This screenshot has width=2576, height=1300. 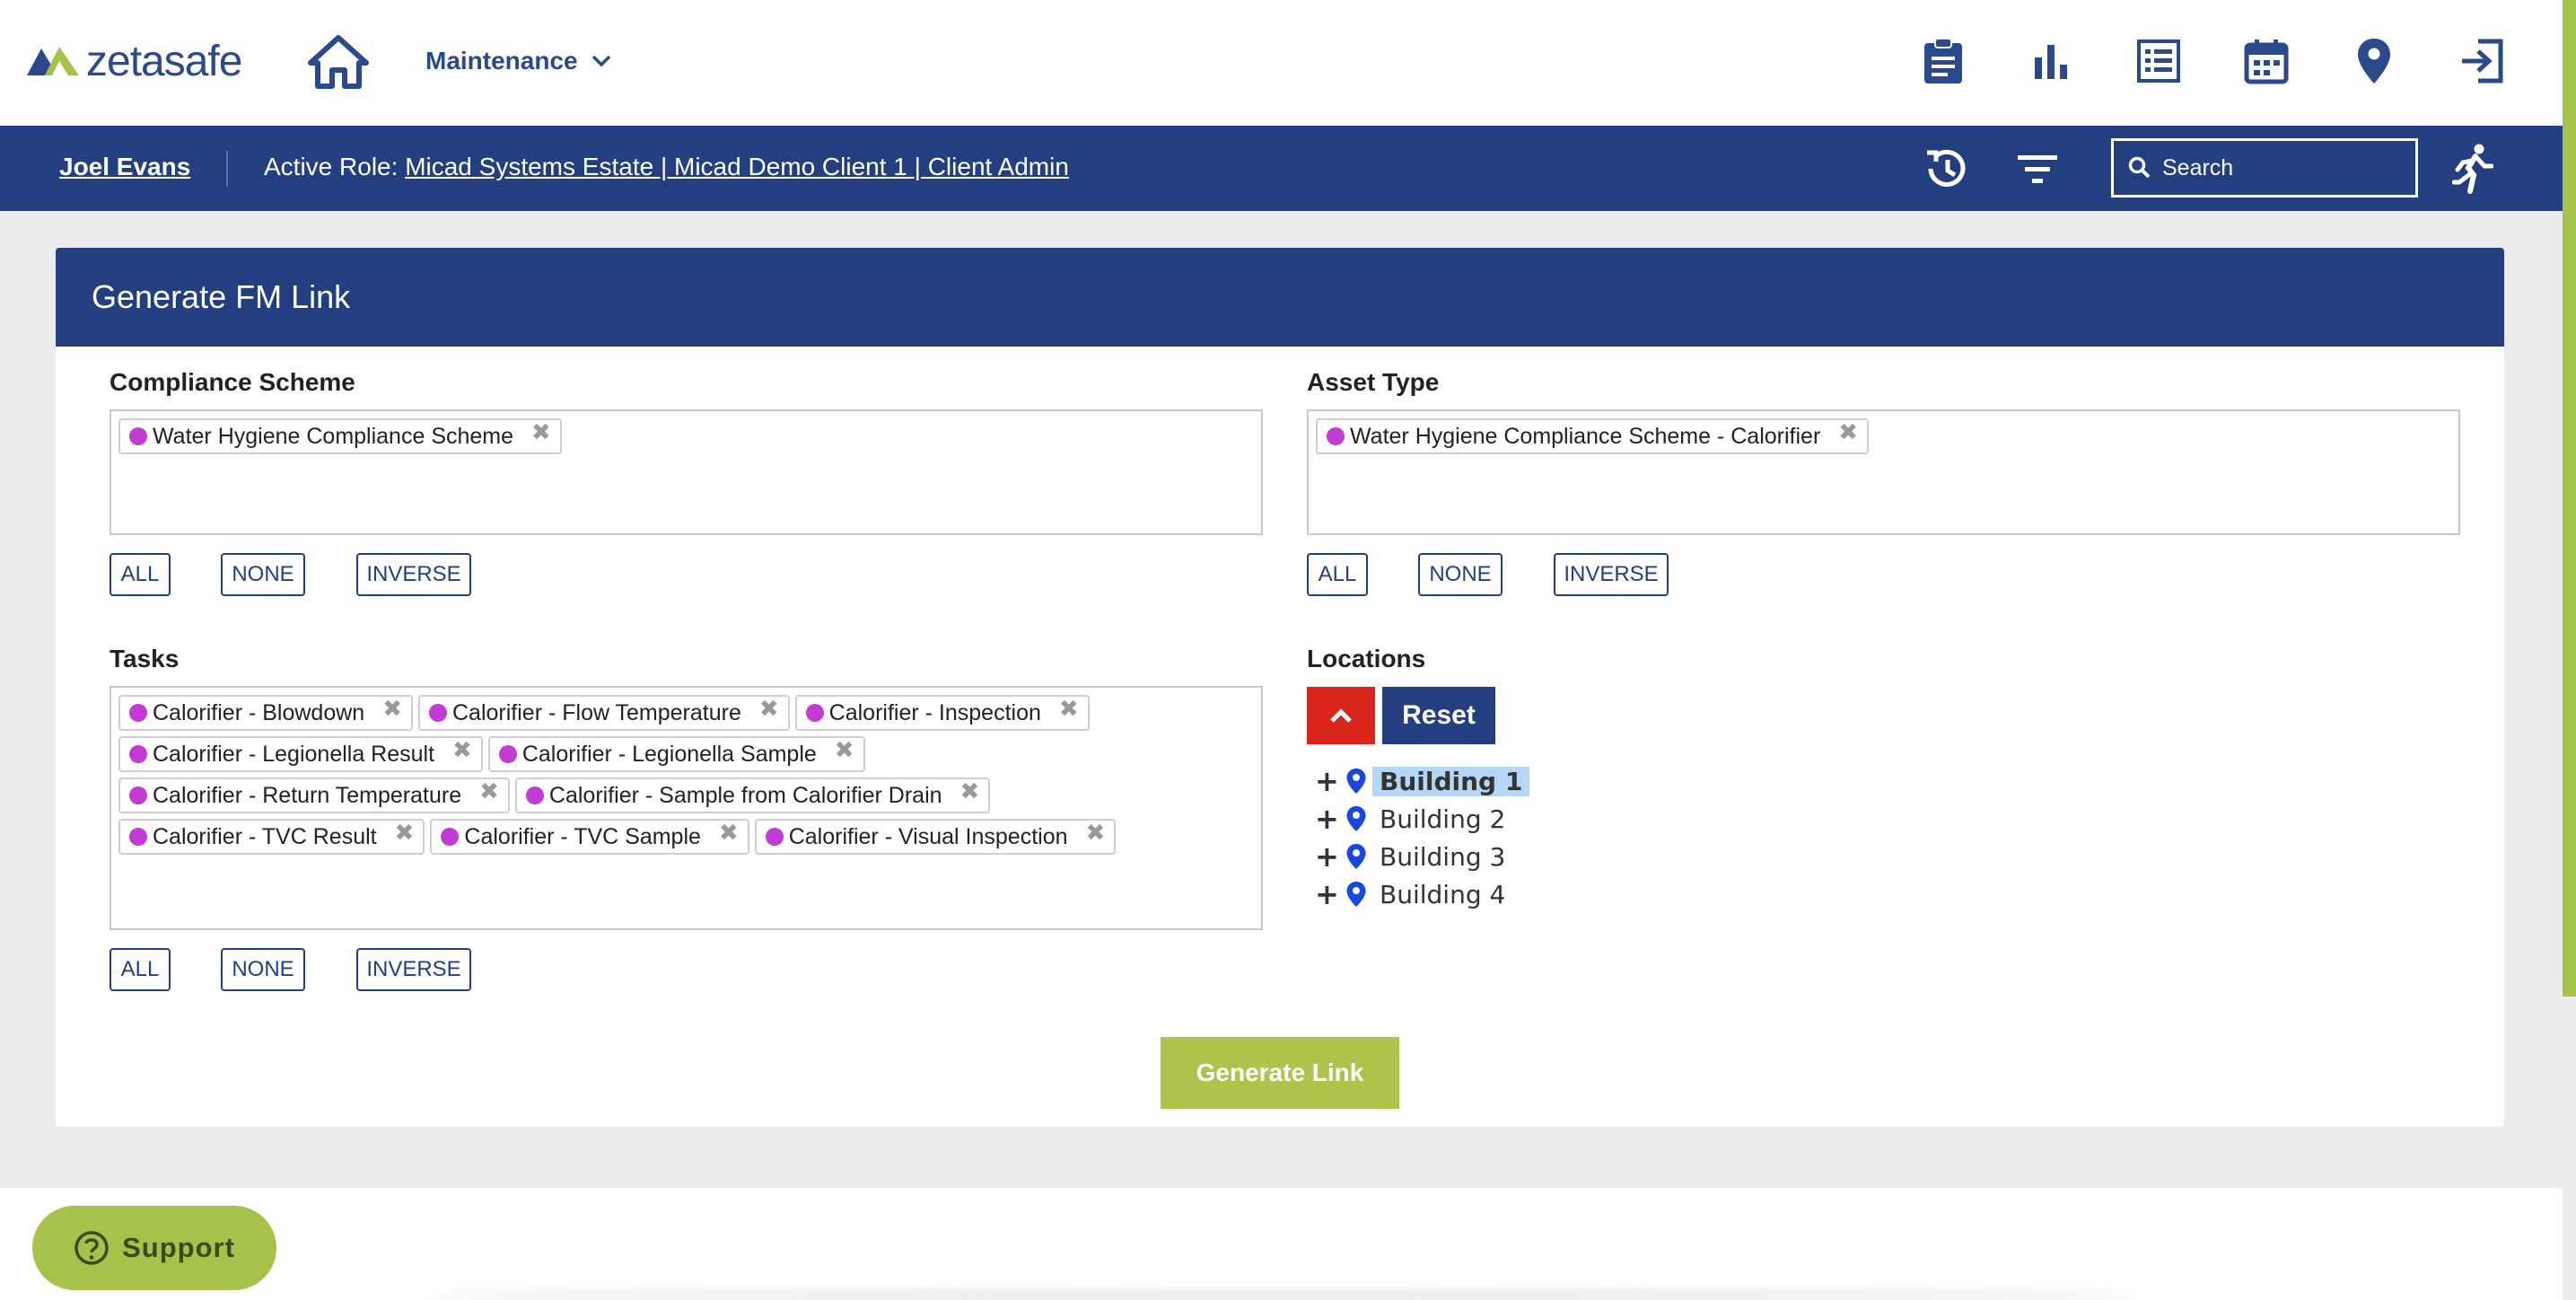 I want to click on selected-tag: Calorifier - Legionella Sample ✖, so click(x=676, y=754).